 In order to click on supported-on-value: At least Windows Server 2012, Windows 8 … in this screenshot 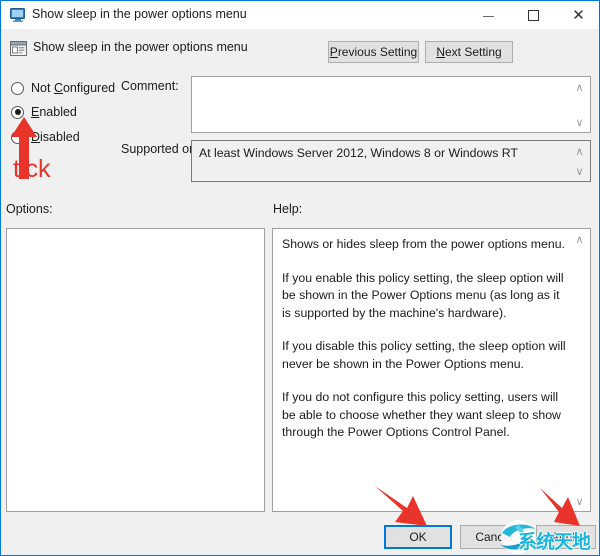, I will do `click(358, 153)`.